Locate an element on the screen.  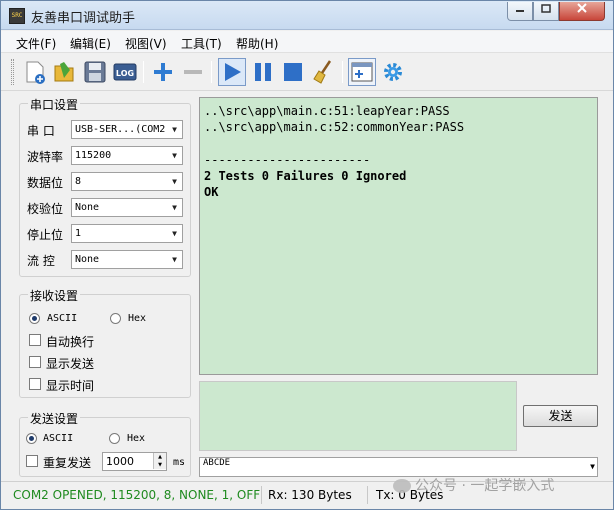
port-label: 串 口 is located at coordinates (41, 131).